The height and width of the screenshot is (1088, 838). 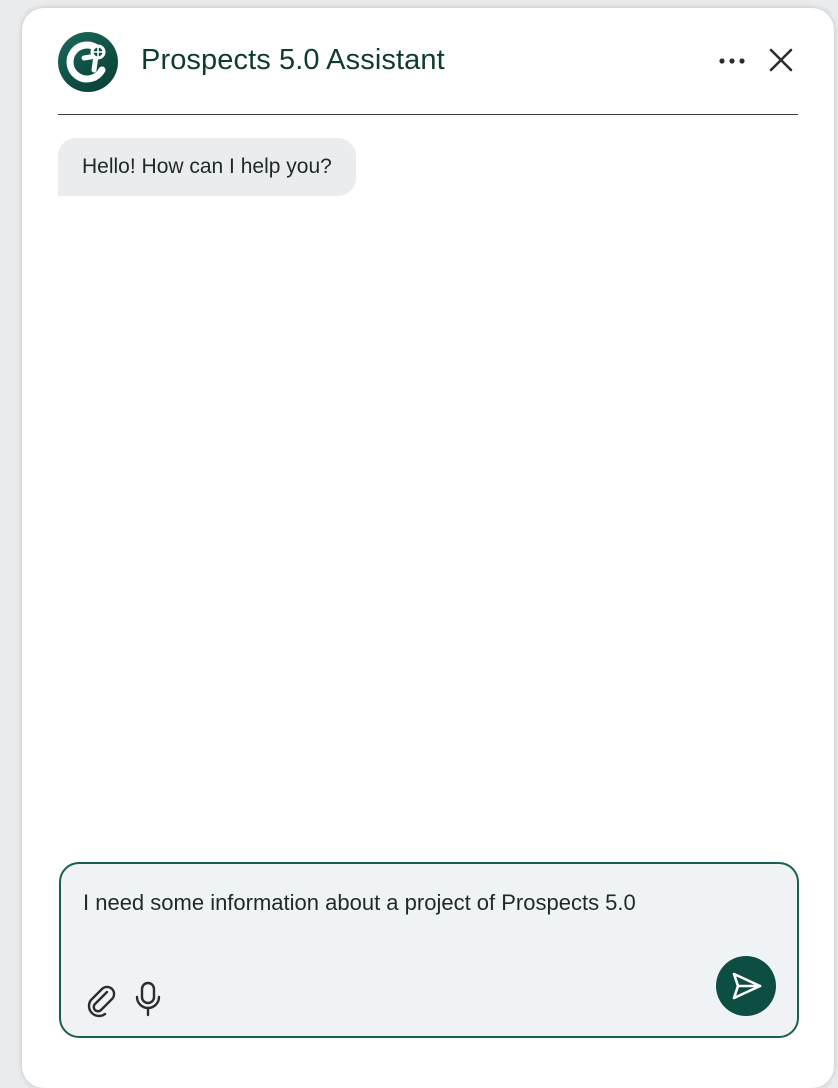 I want to click on paperclip-icon, so click(x=101, y=1001).